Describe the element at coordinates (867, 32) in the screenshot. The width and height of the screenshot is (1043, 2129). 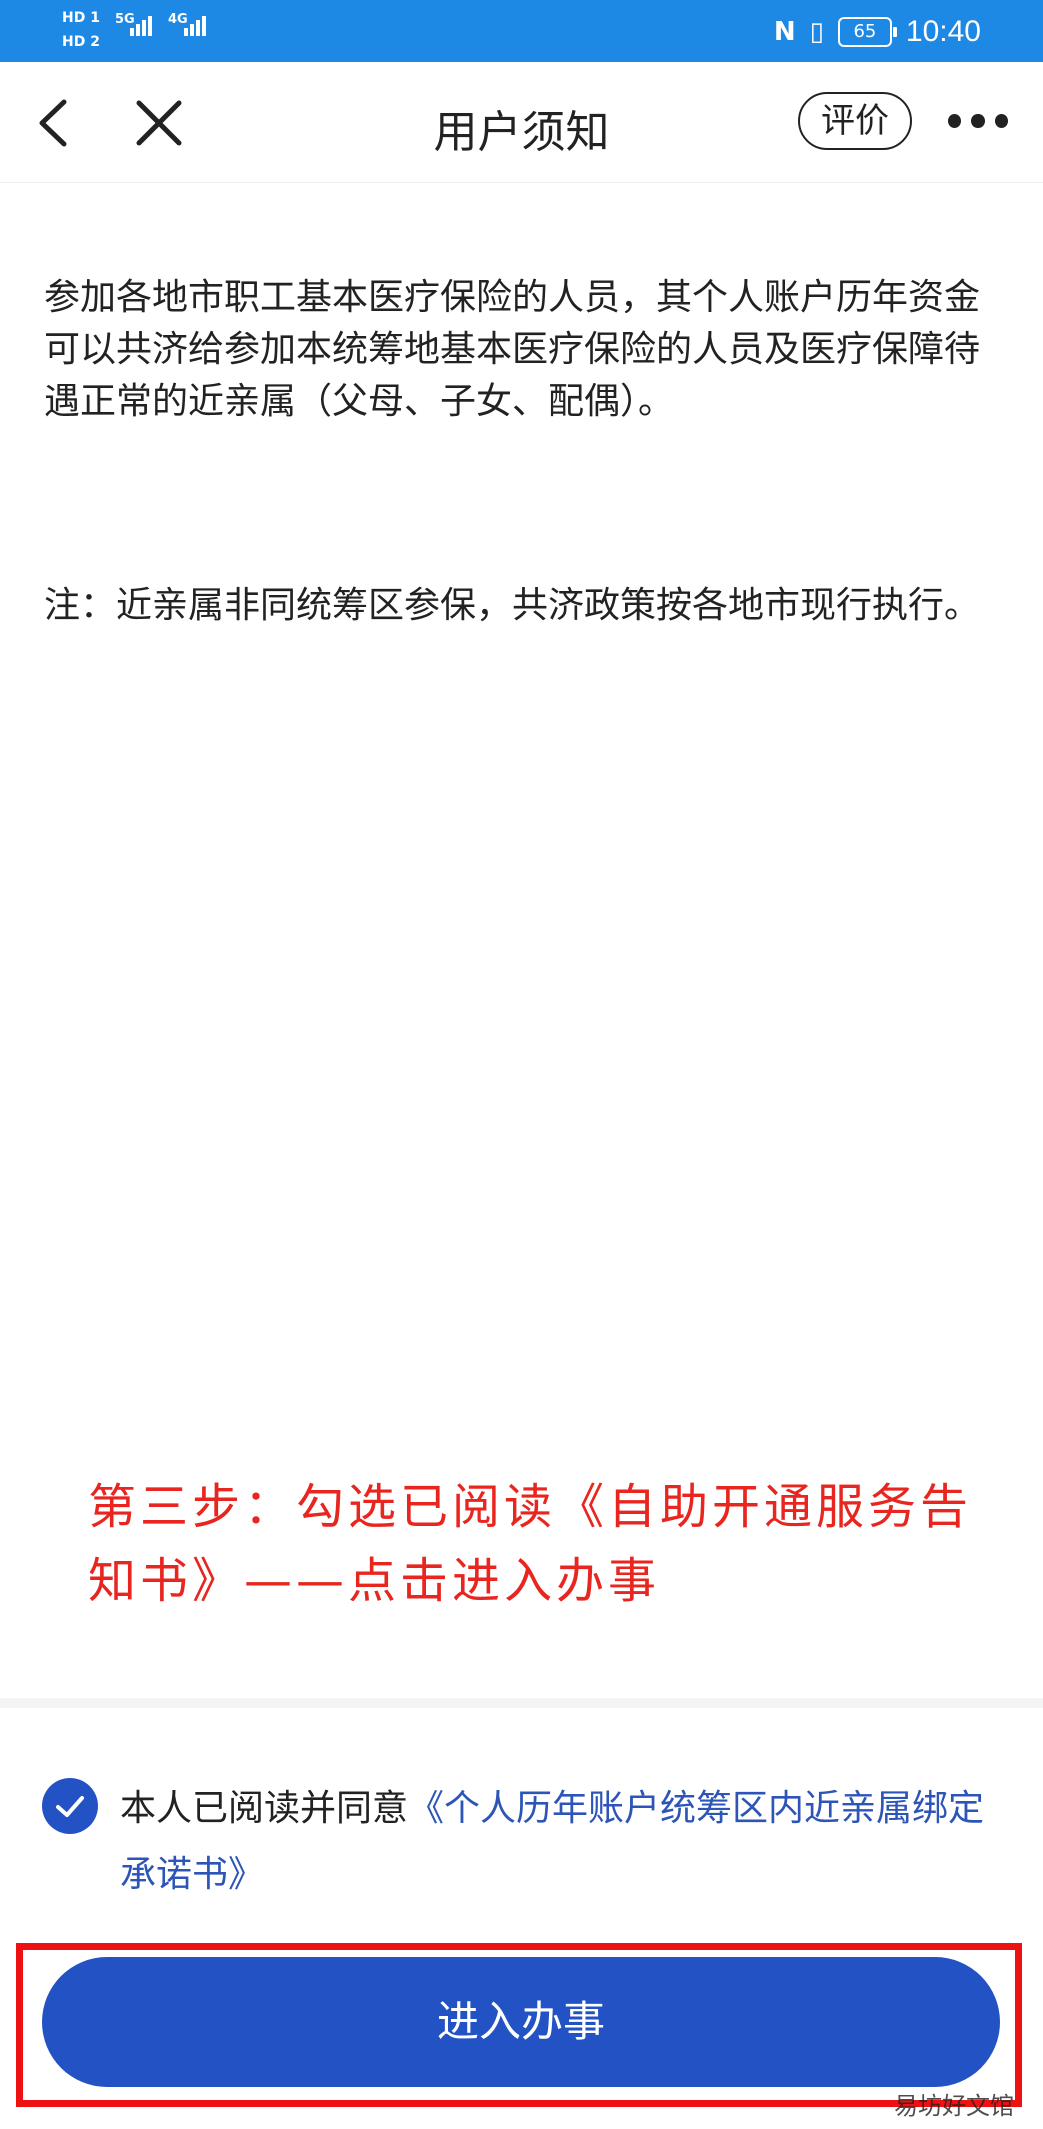
I see `battery-icon: 65` at that location.